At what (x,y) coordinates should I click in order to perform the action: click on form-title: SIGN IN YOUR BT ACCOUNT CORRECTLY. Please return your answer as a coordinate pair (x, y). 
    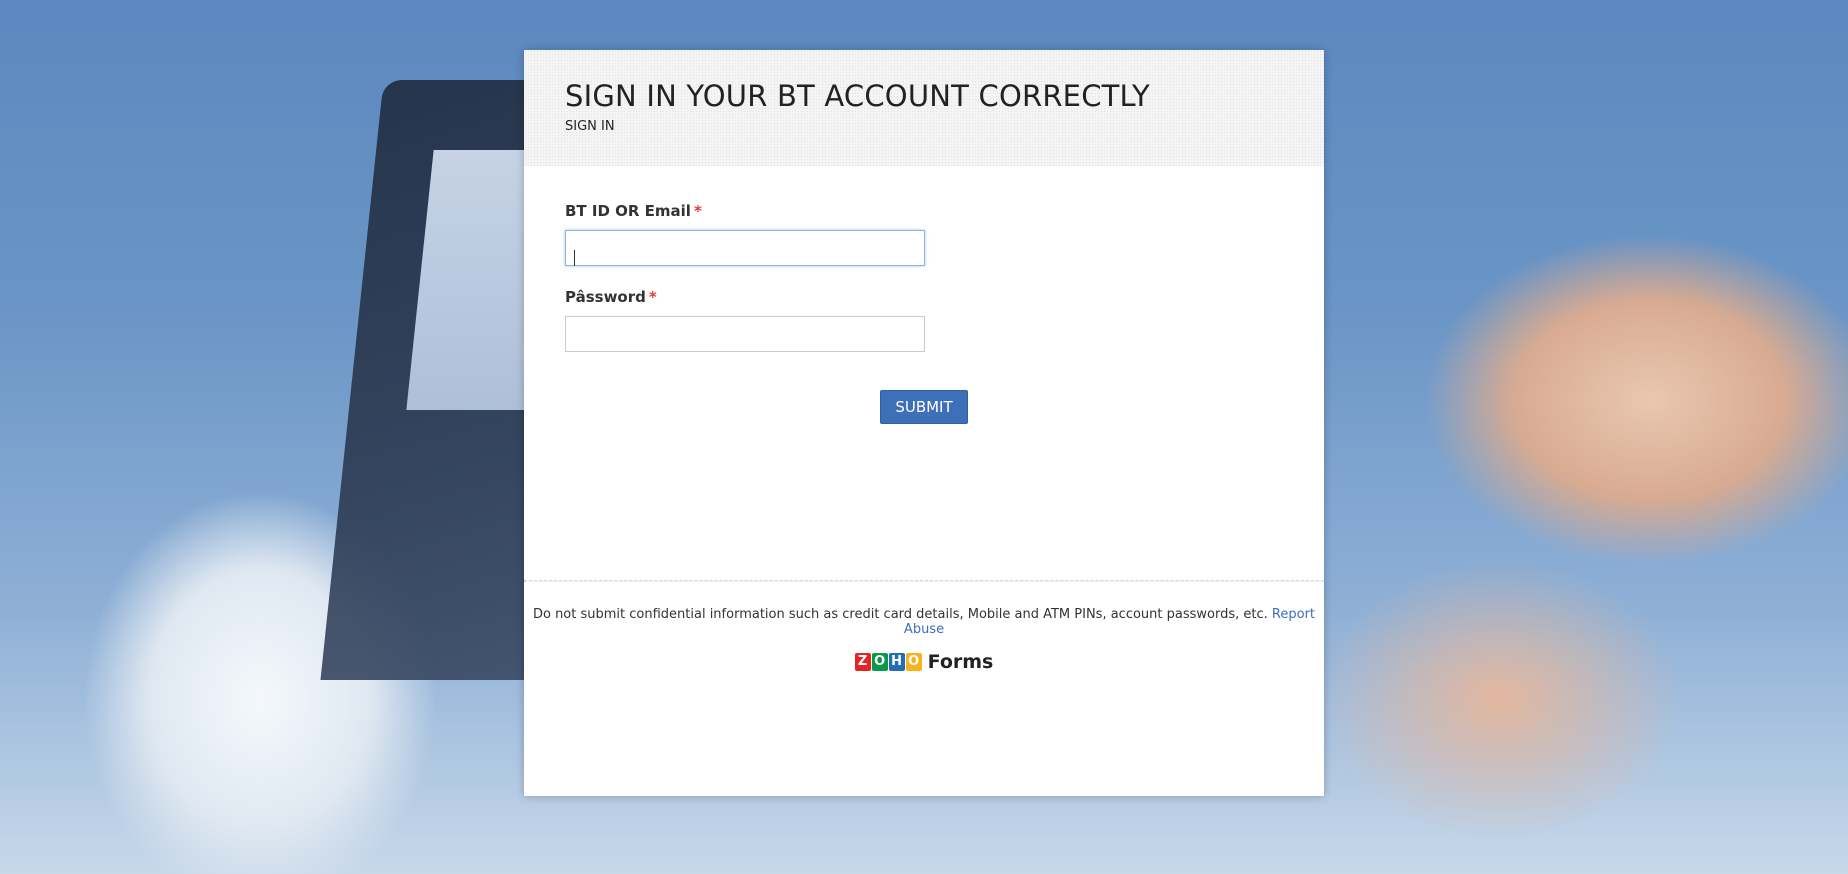
    Looking at the image, I should click on (857, 96).